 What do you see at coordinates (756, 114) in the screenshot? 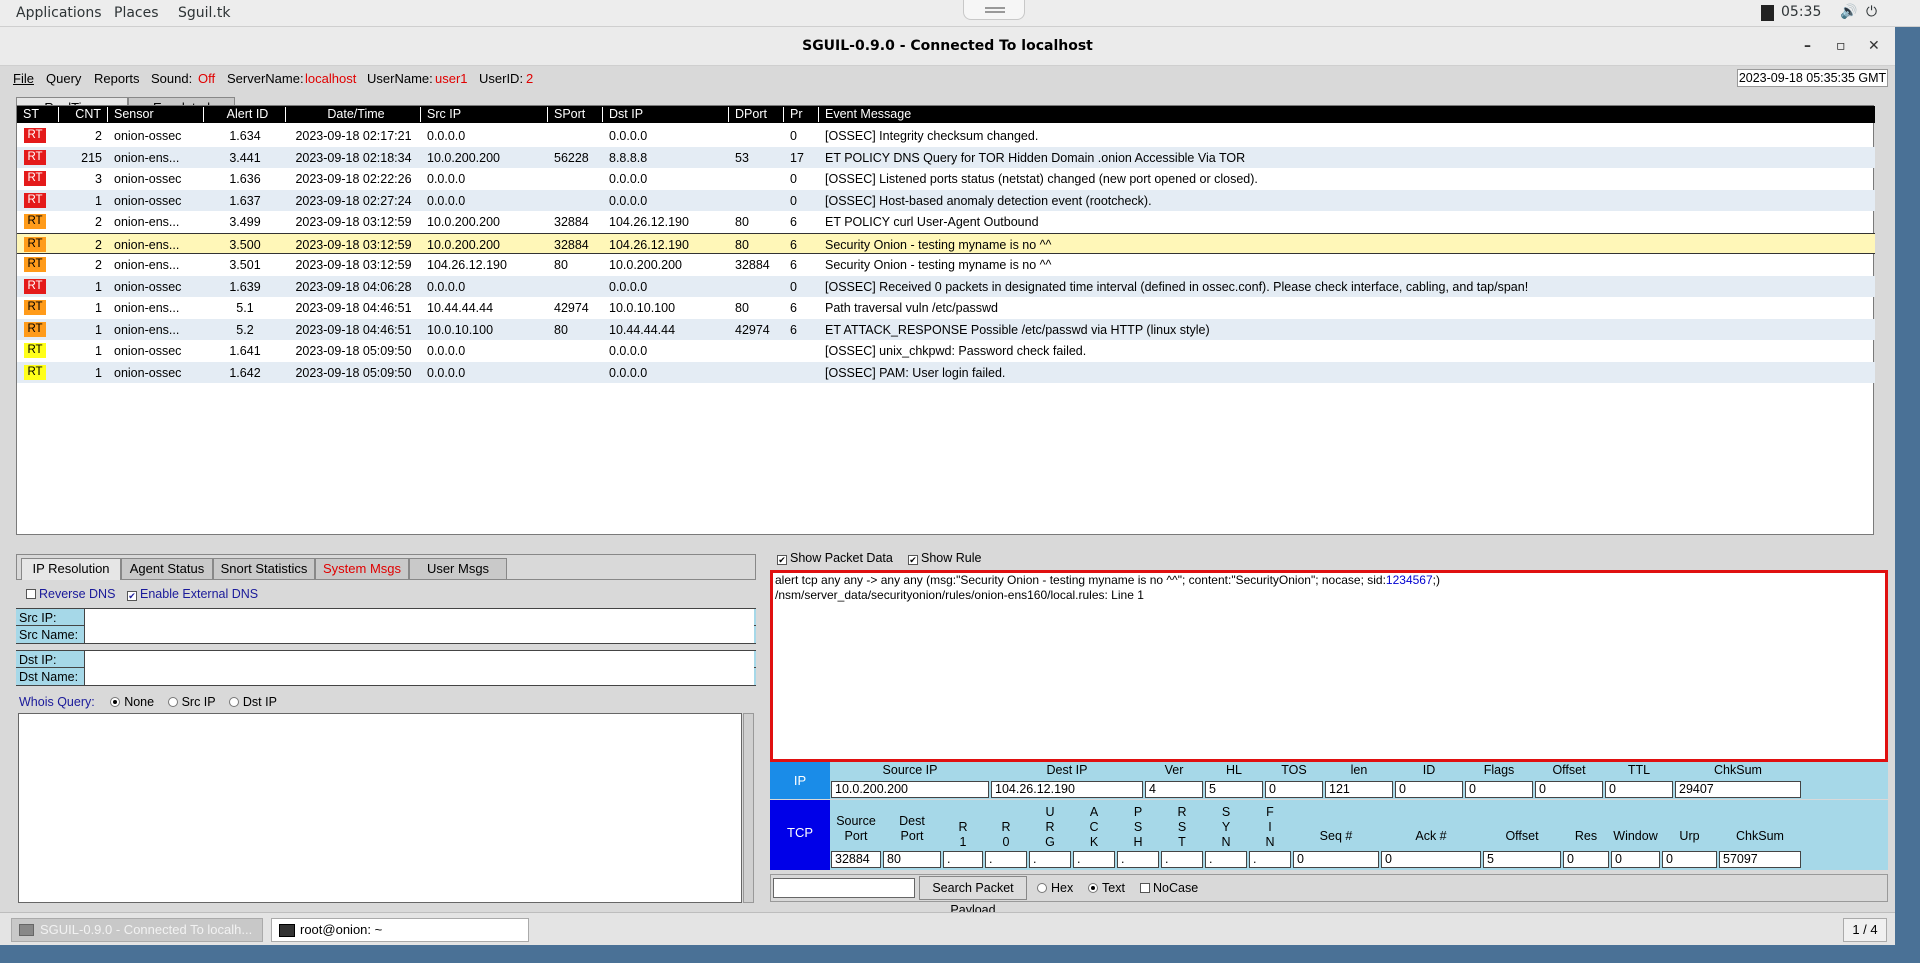
I see `col-dport: DPort` at bounding box center [756, 114].